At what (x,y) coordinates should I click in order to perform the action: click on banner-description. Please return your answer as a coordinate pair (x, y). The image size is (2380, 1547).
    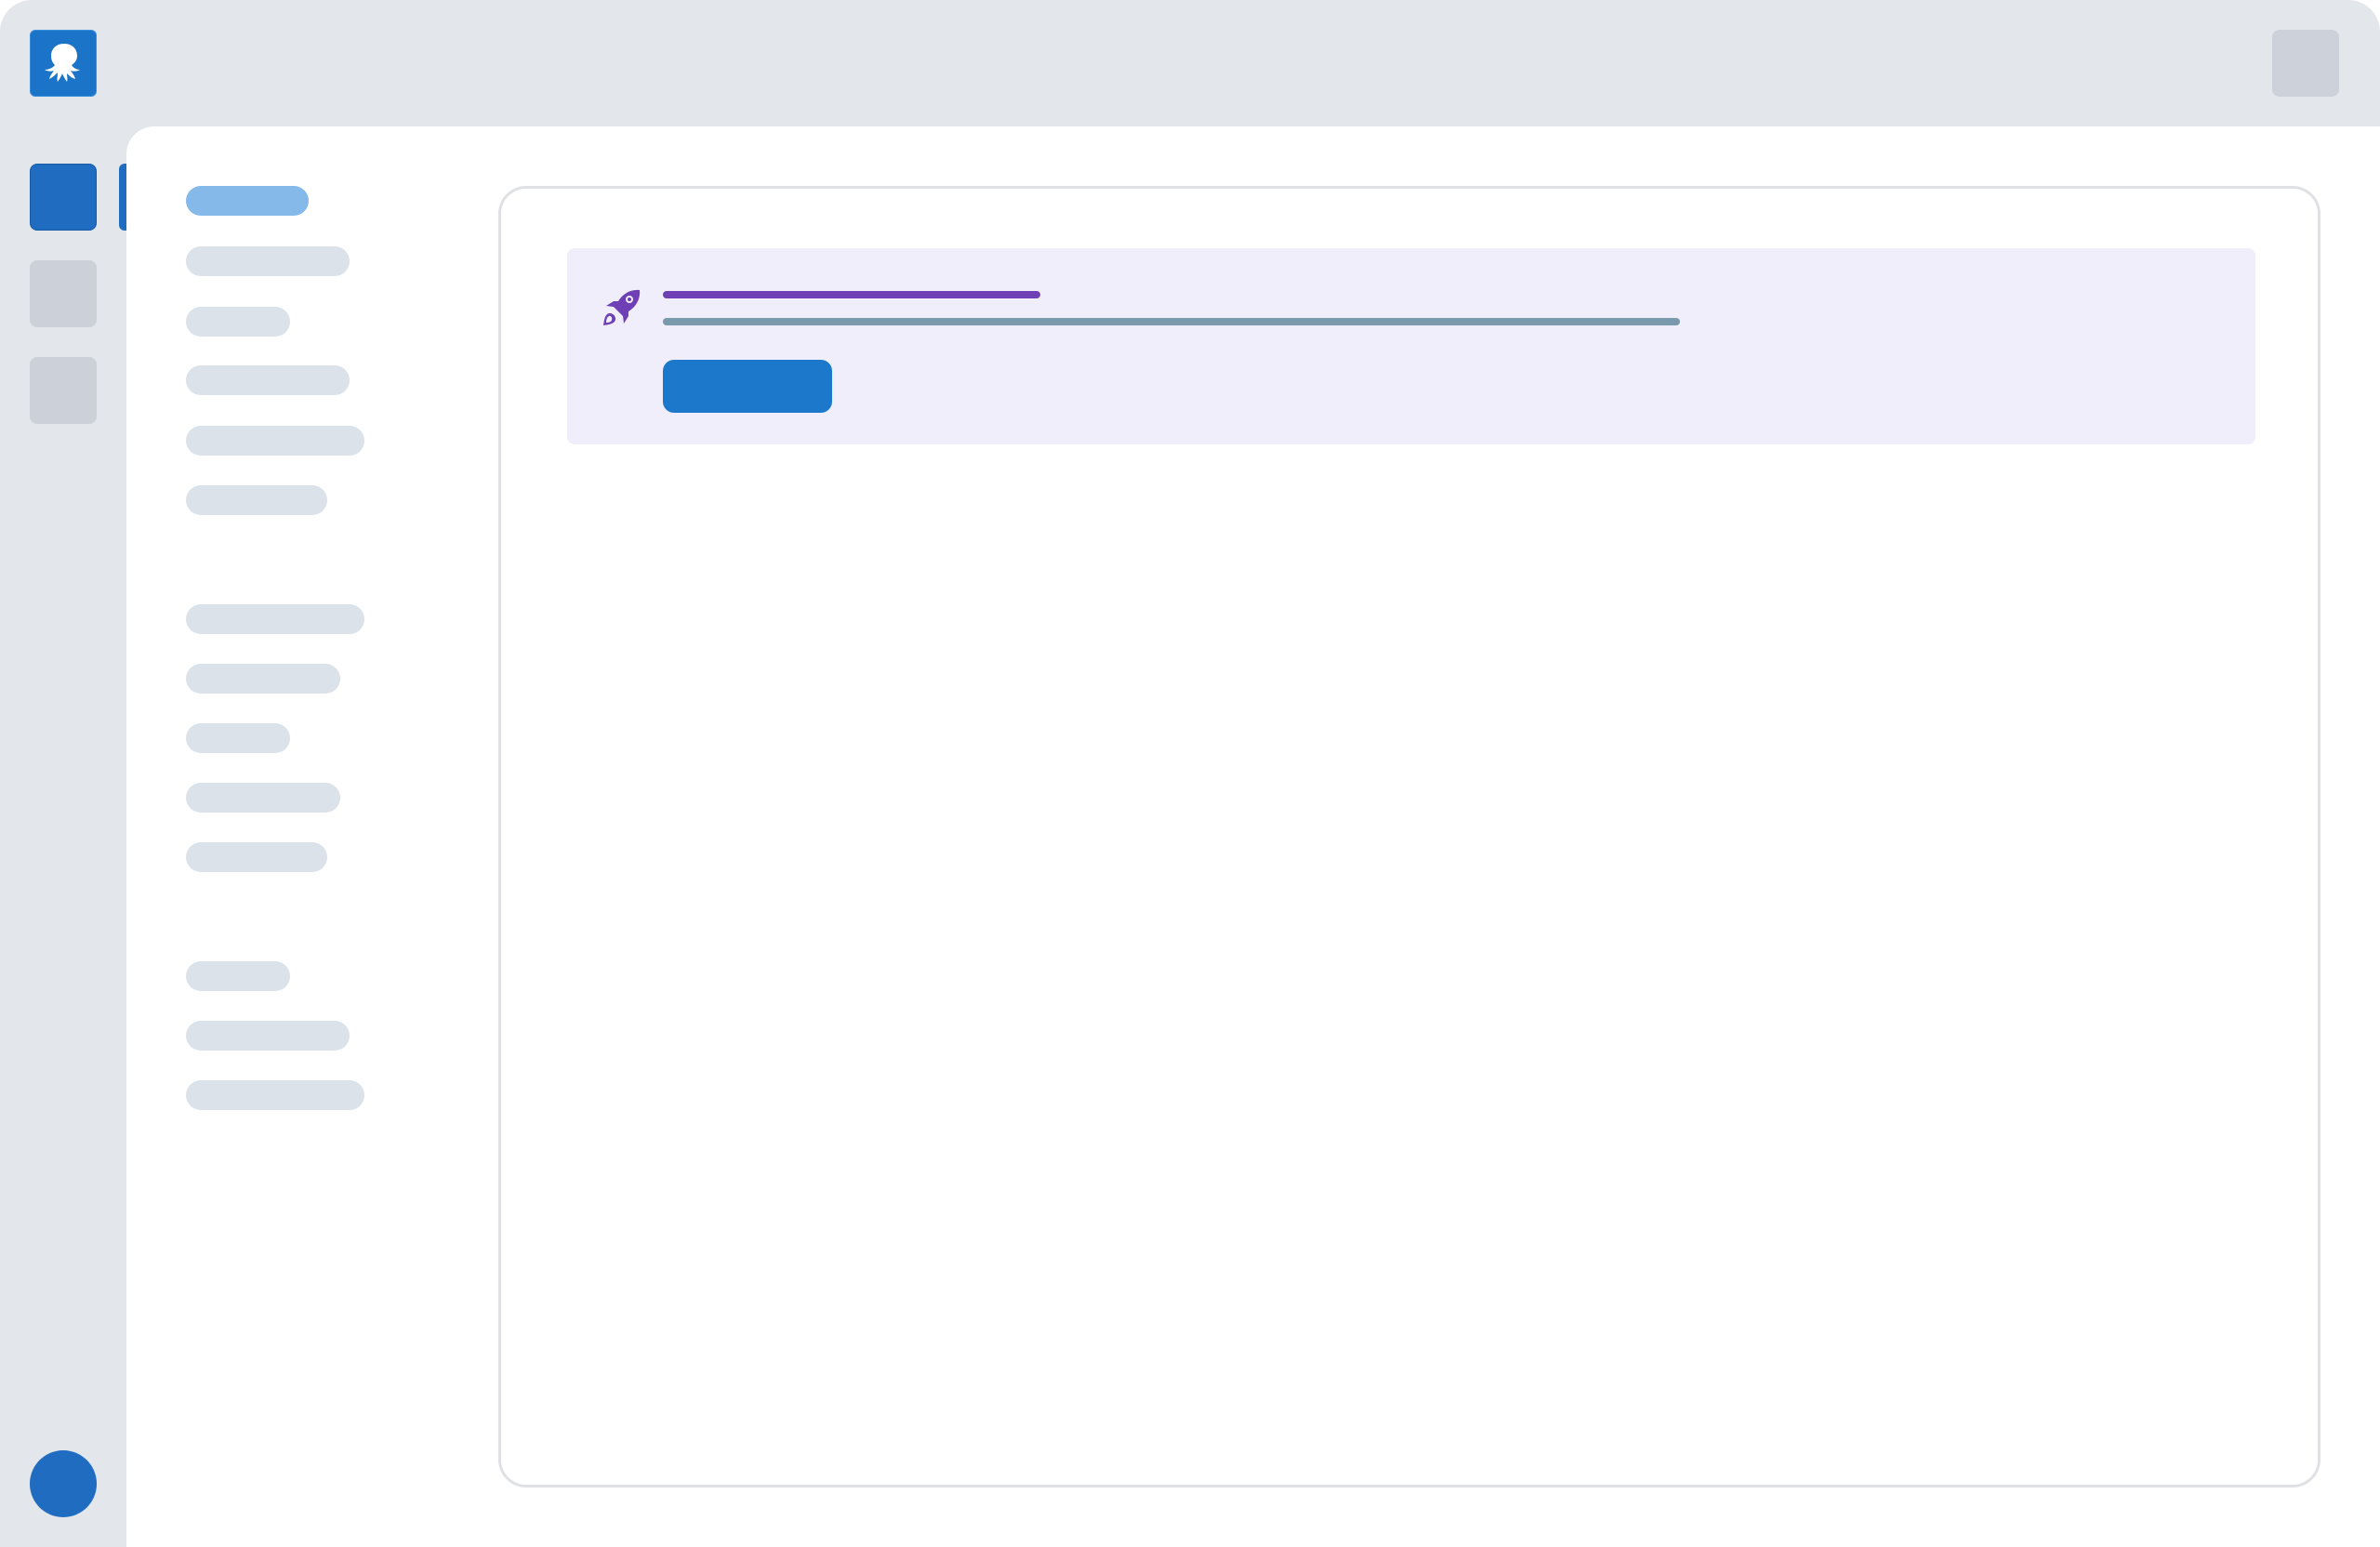
    Looking at the image, I should click on (1171, 321).